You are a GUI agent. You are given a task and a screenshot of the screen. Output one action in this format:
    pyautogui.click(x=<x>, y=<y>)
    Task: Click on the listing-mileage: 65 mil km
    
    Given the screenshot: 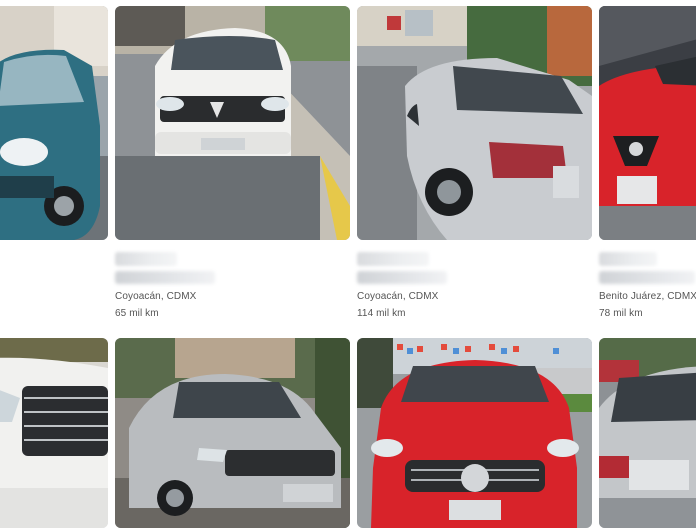 What is the action you would take?
    pyautogui.click(x=137, y=313)
    